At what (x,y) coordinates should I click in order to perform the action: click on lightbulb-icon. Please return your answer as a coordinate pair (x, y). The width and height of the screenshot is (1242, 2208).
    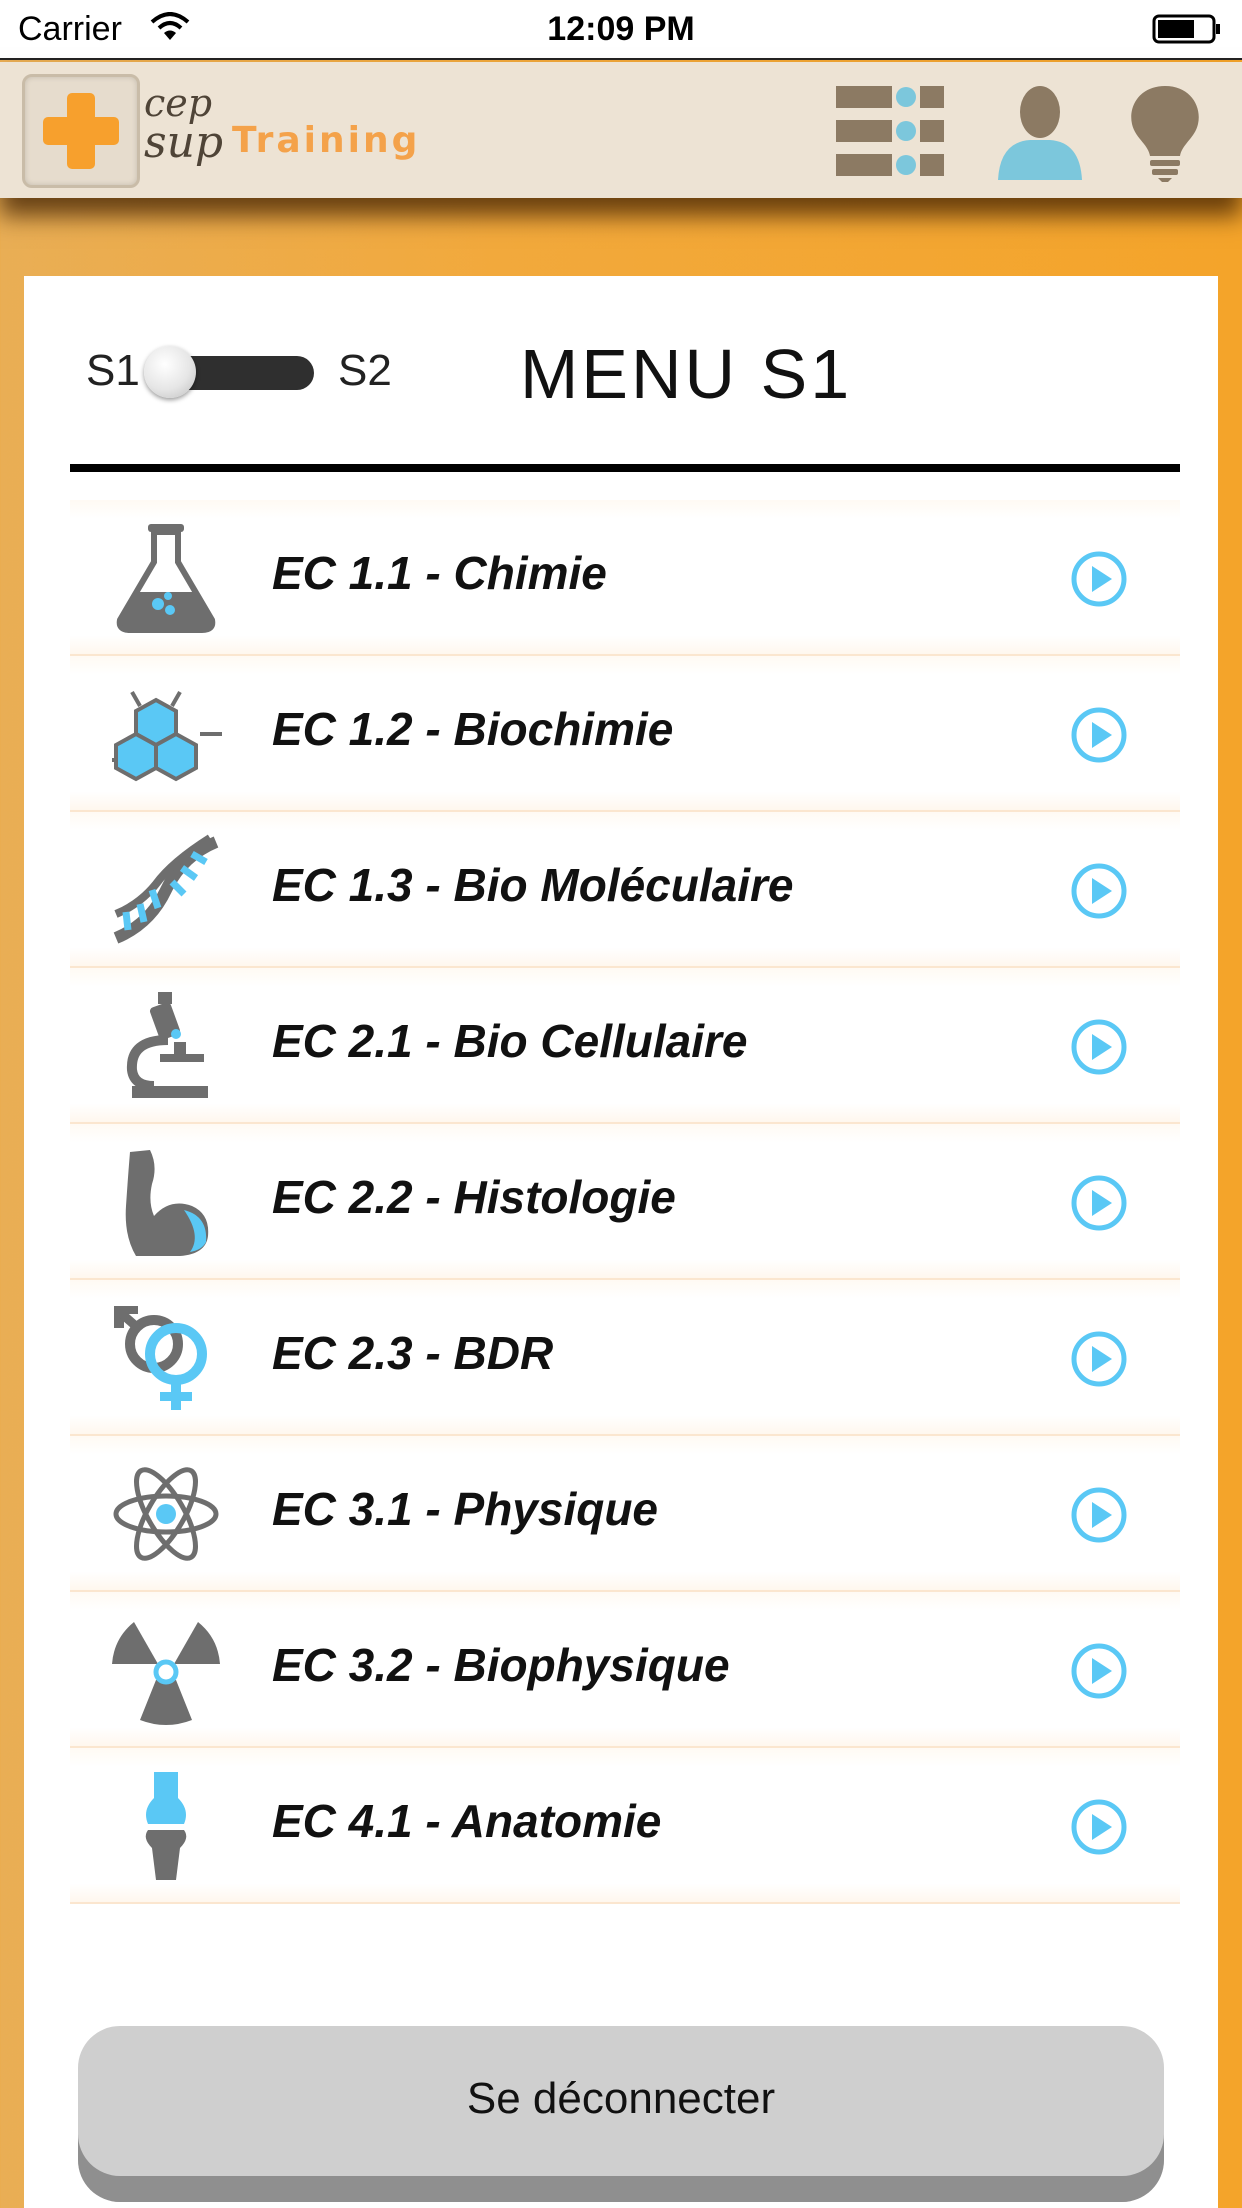
    Looking at the image, I should click on (1165, 134).